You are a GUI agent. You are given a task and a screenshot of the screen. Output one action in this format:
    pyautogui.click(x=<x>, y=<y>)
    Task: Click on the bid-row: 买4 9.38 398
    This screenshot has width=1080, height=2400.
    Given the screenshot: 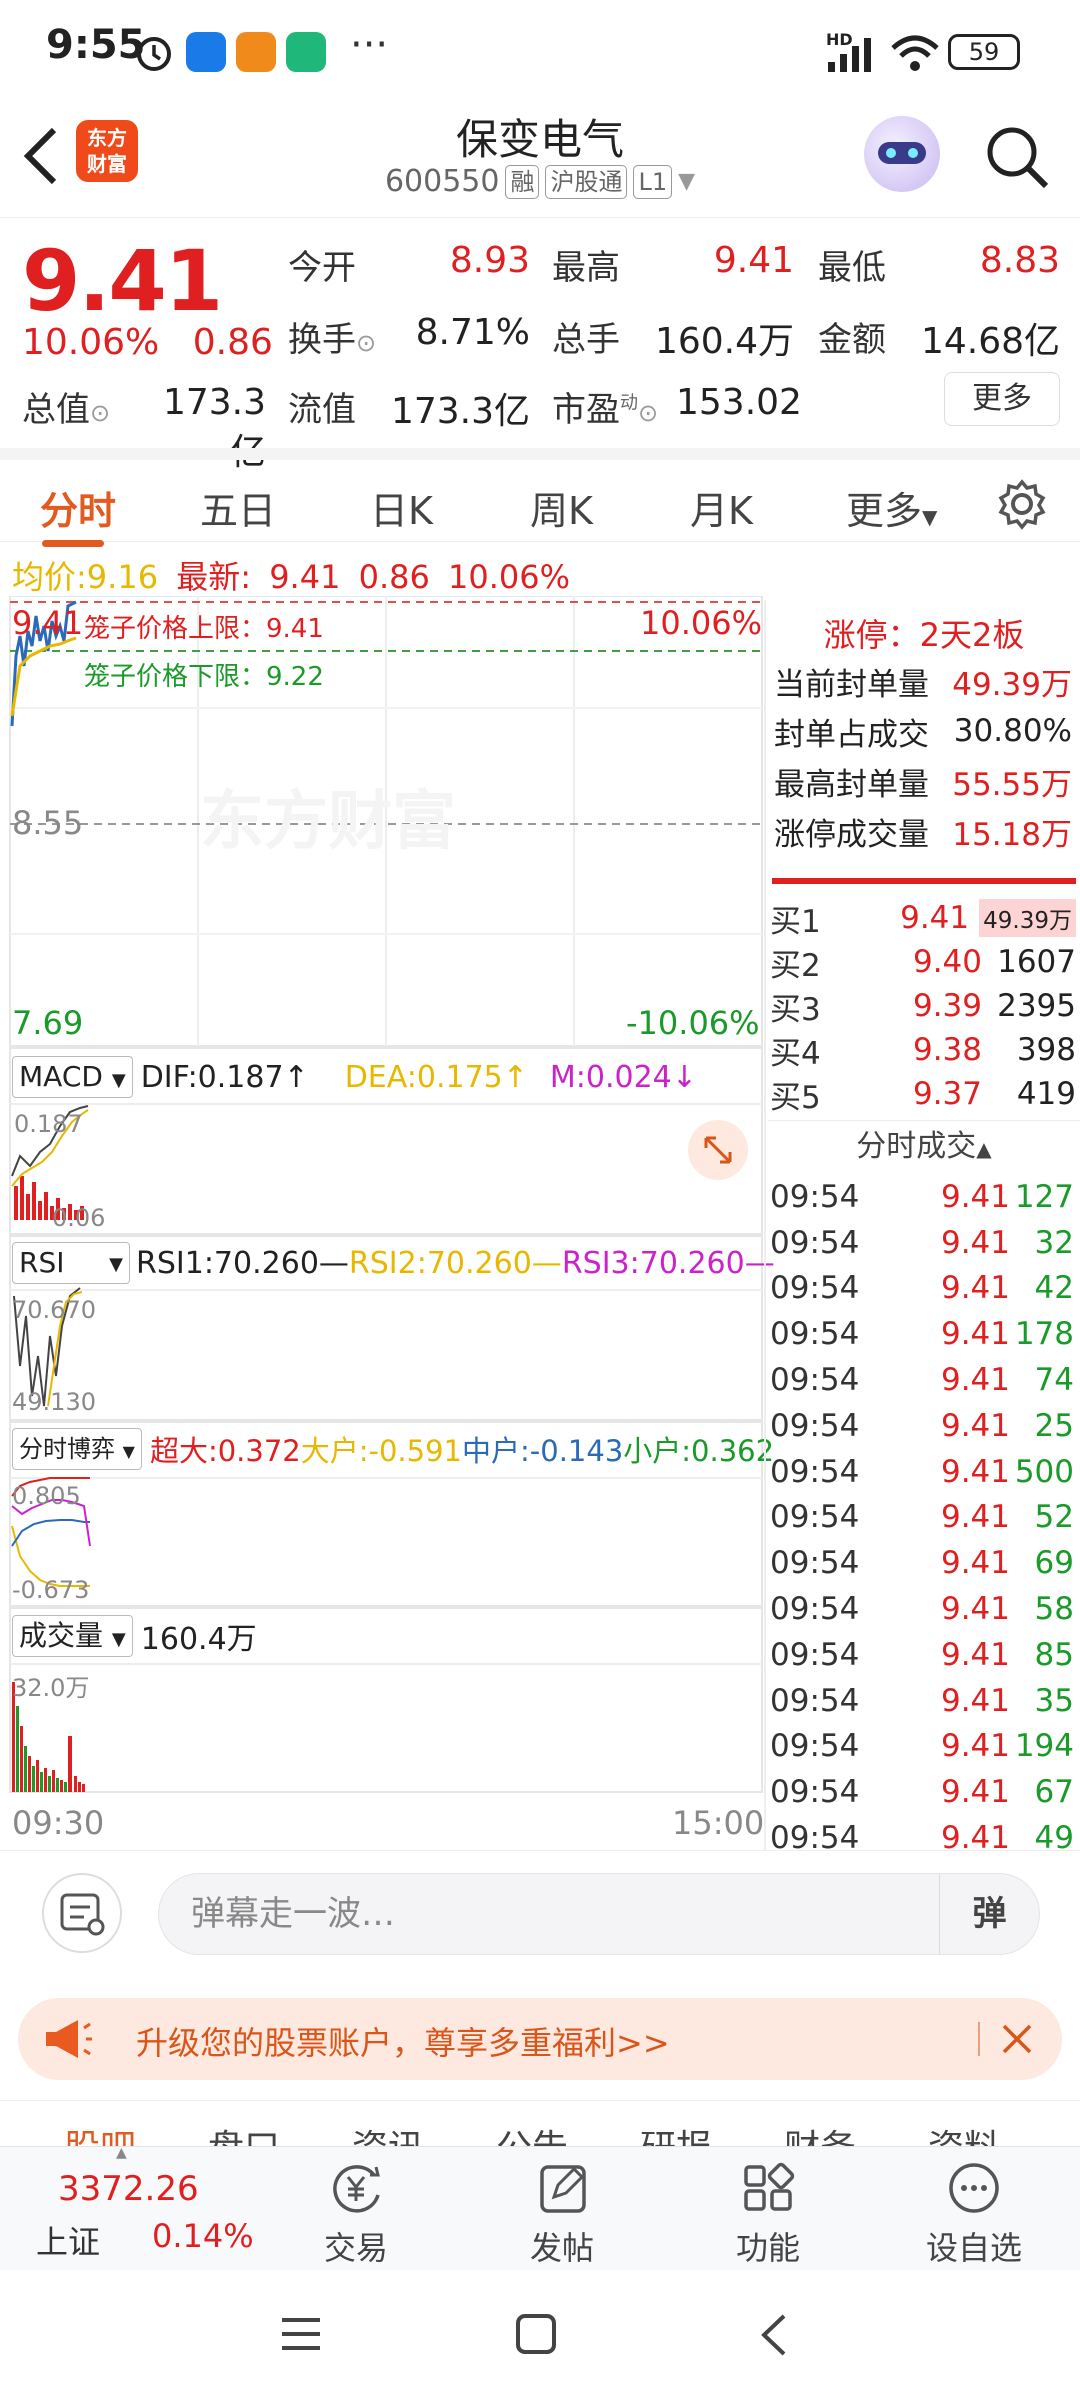 What is the action you would take?
    pyautogui.click(x=924, y=1050)
    